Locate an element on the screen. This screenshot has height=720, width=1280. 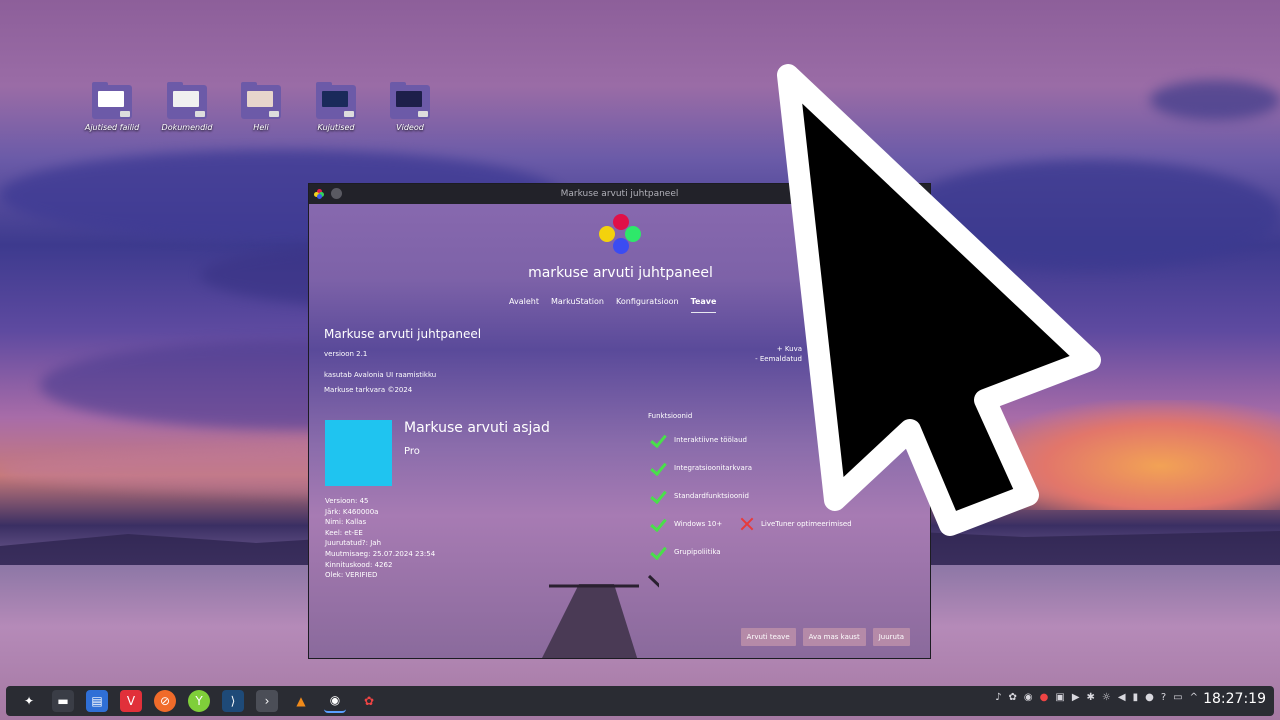
function-label: Integratsioonitarkvara is located at coordinates (713, 468).